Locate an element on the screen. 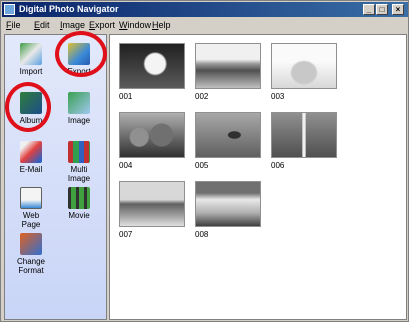 The image size is (409, 322). export-tool: Export is located at coordinates (79, 59).